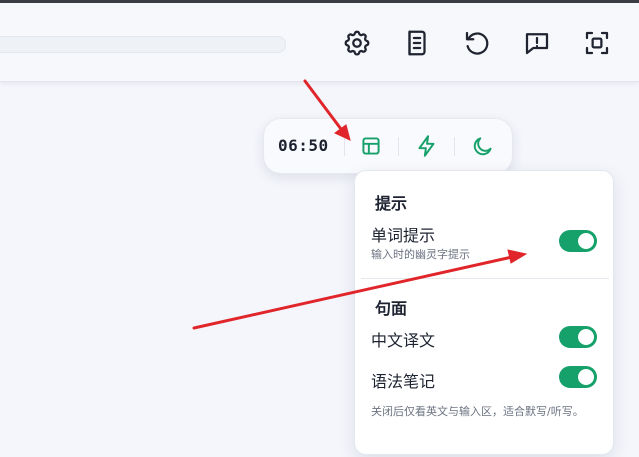 Image resolution: width=639 pixels, height=457 pixels. I want to click on feedback-button, so click(537, 43).